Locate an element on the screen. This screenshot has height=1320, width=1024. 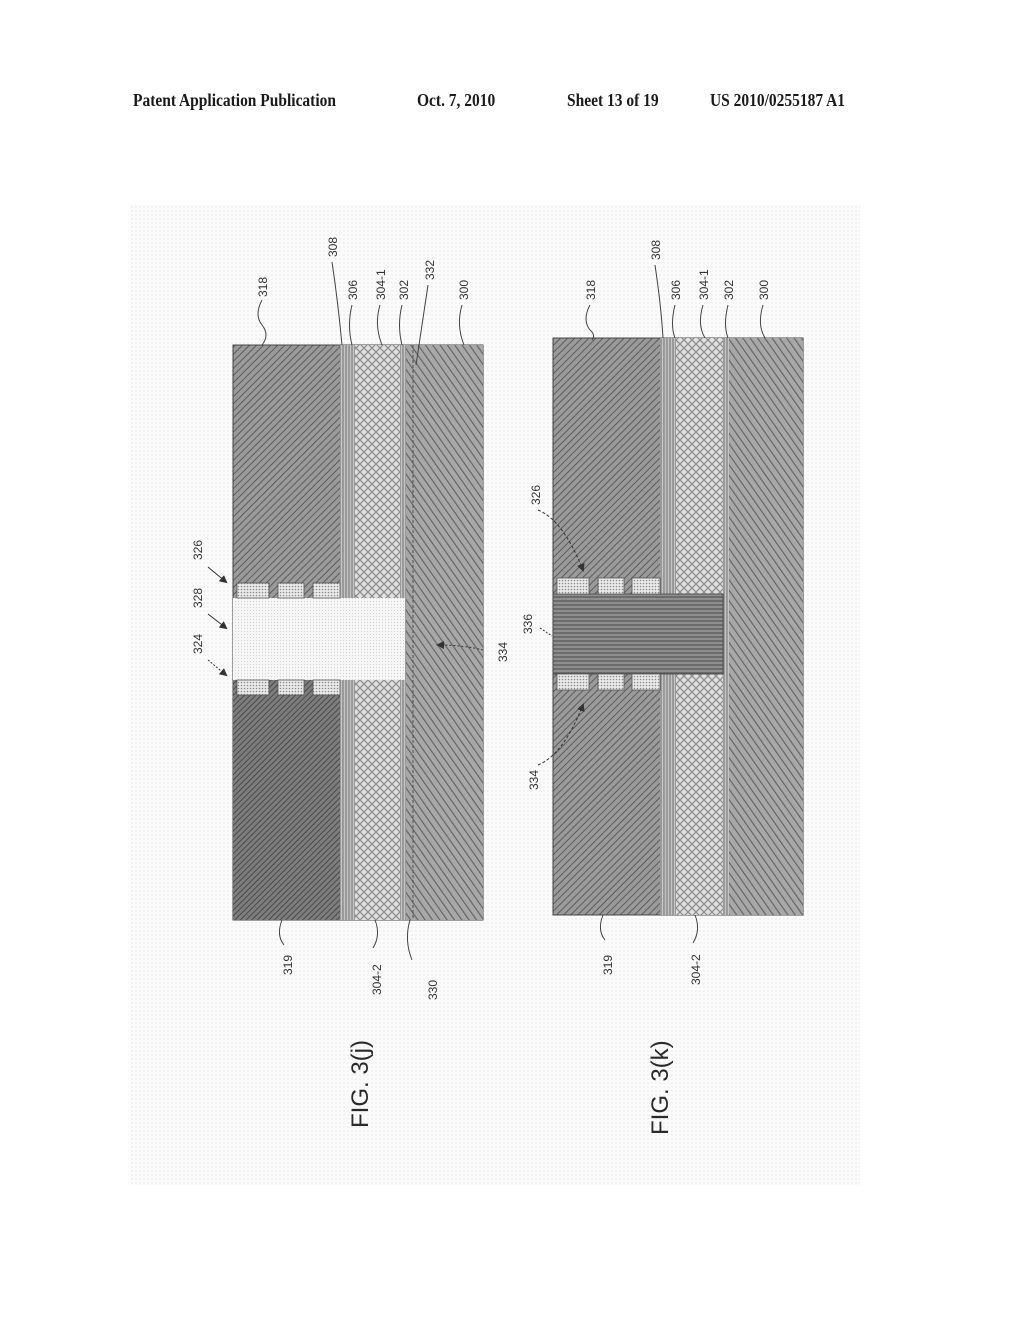
labels-top: 318 308 306 304-1 302 332 300 is located at coordinates (363, 268).